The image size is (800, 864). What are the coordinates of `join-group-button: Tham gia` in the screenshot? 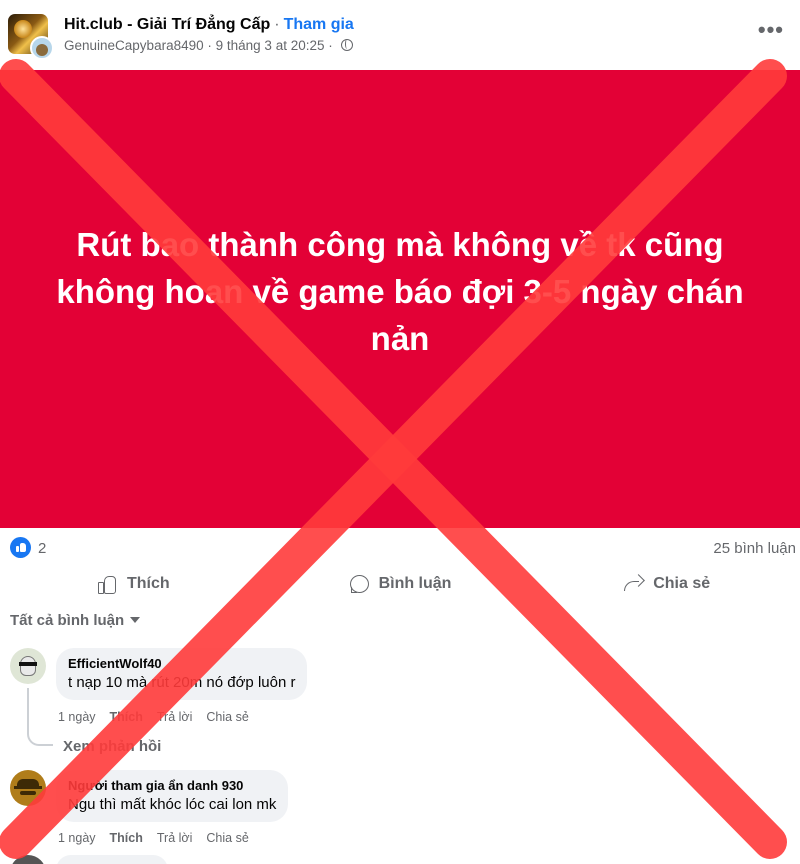 It's located at (319, 24).